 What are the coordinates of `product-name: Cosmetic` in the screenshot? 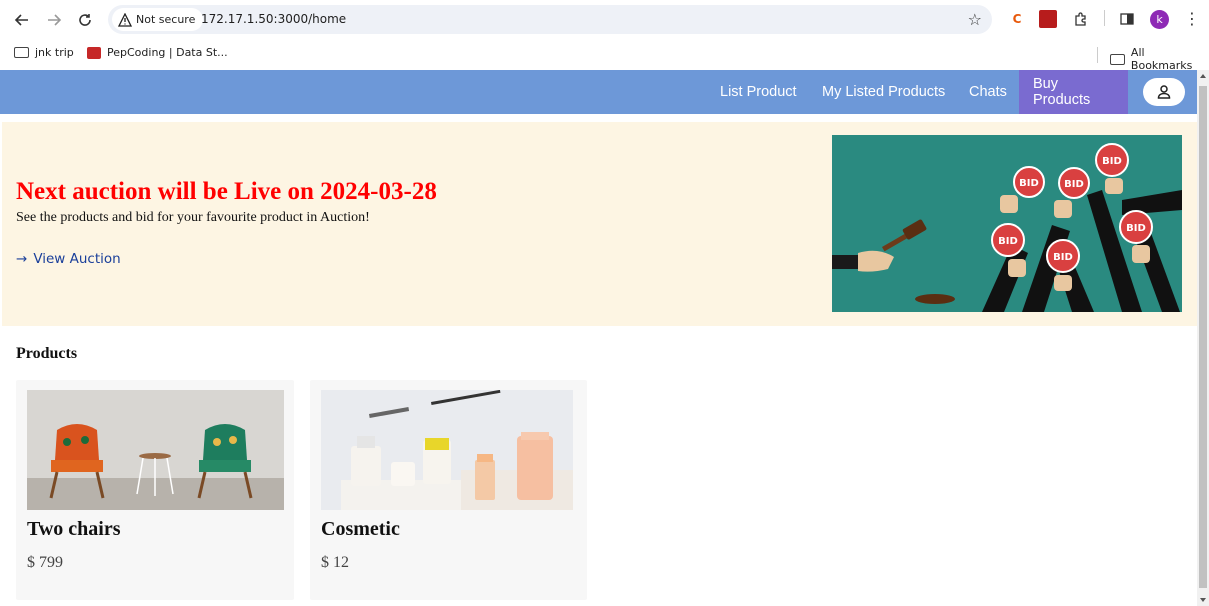 It's located at (360, 529).